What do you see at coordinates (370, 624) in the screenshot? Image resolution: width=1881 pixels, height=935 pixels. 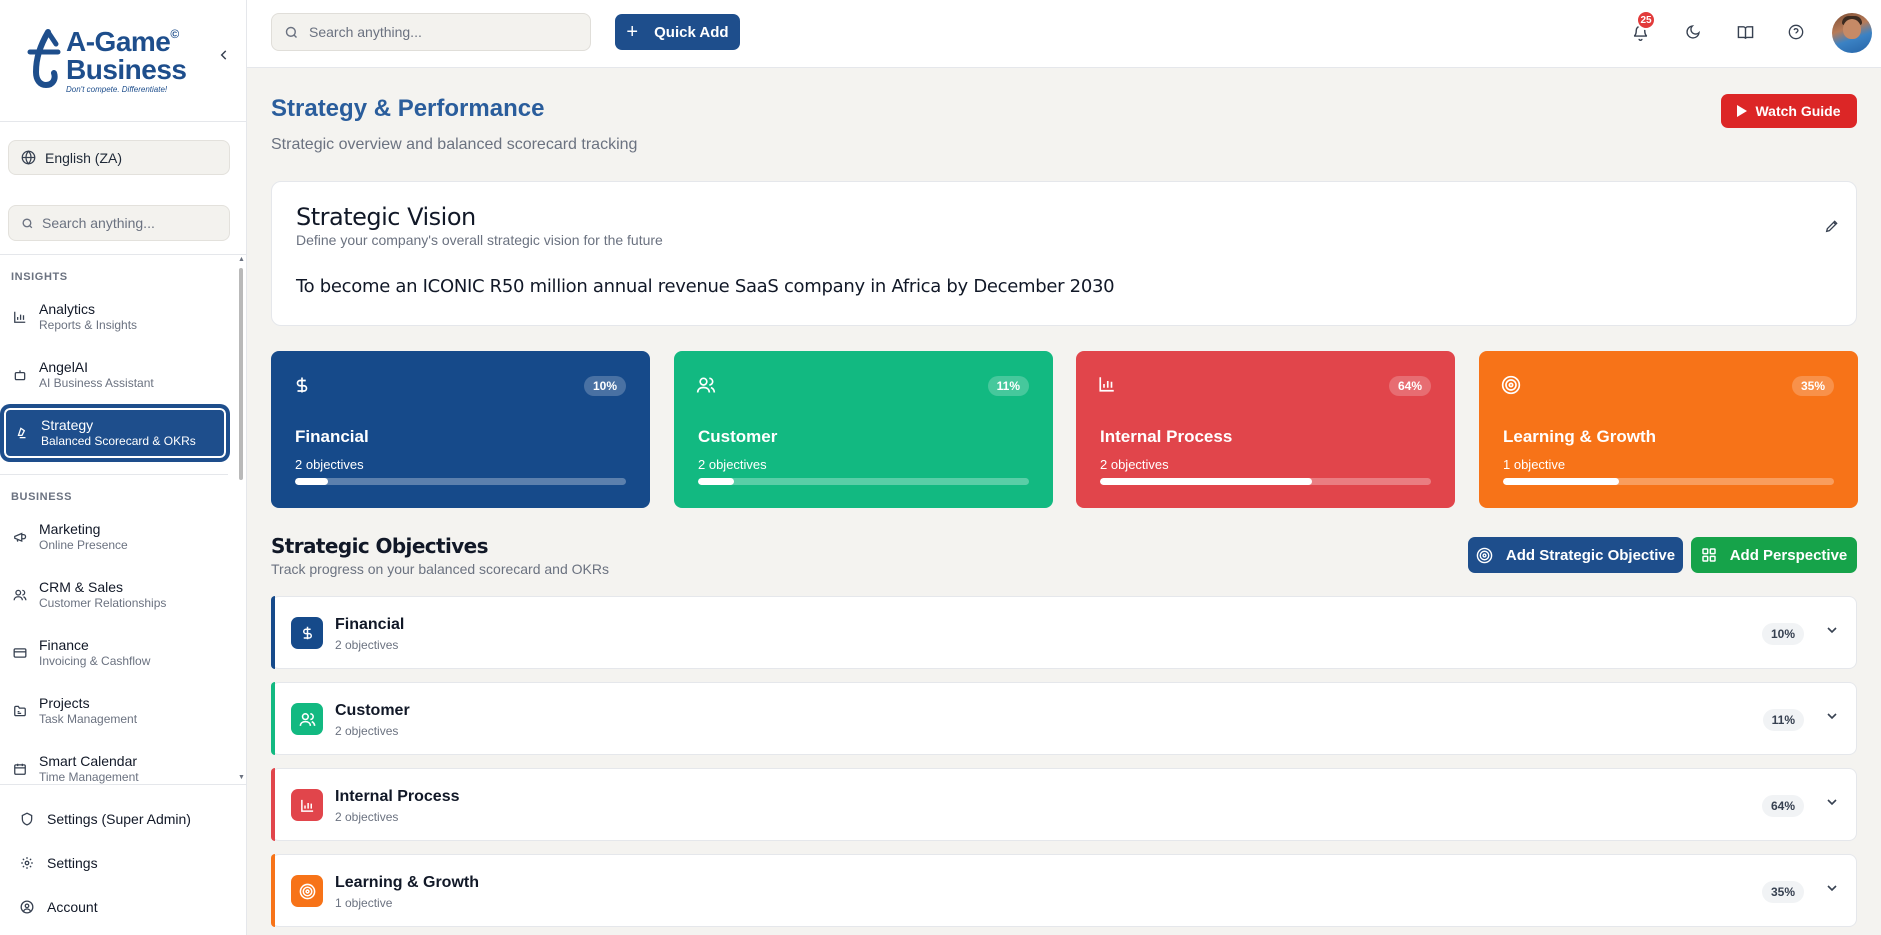 I see `row-name: Financial` at bounding box center [370, 624].